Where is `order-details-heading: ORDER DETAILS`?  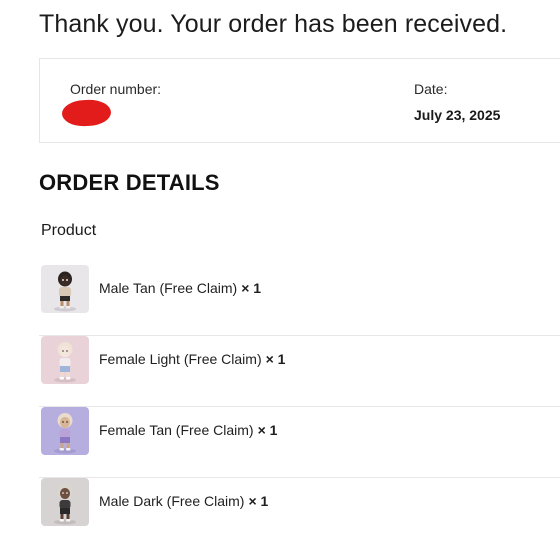 order-details-heading: ORDER DETAILS is located at coordinates (129, 182).